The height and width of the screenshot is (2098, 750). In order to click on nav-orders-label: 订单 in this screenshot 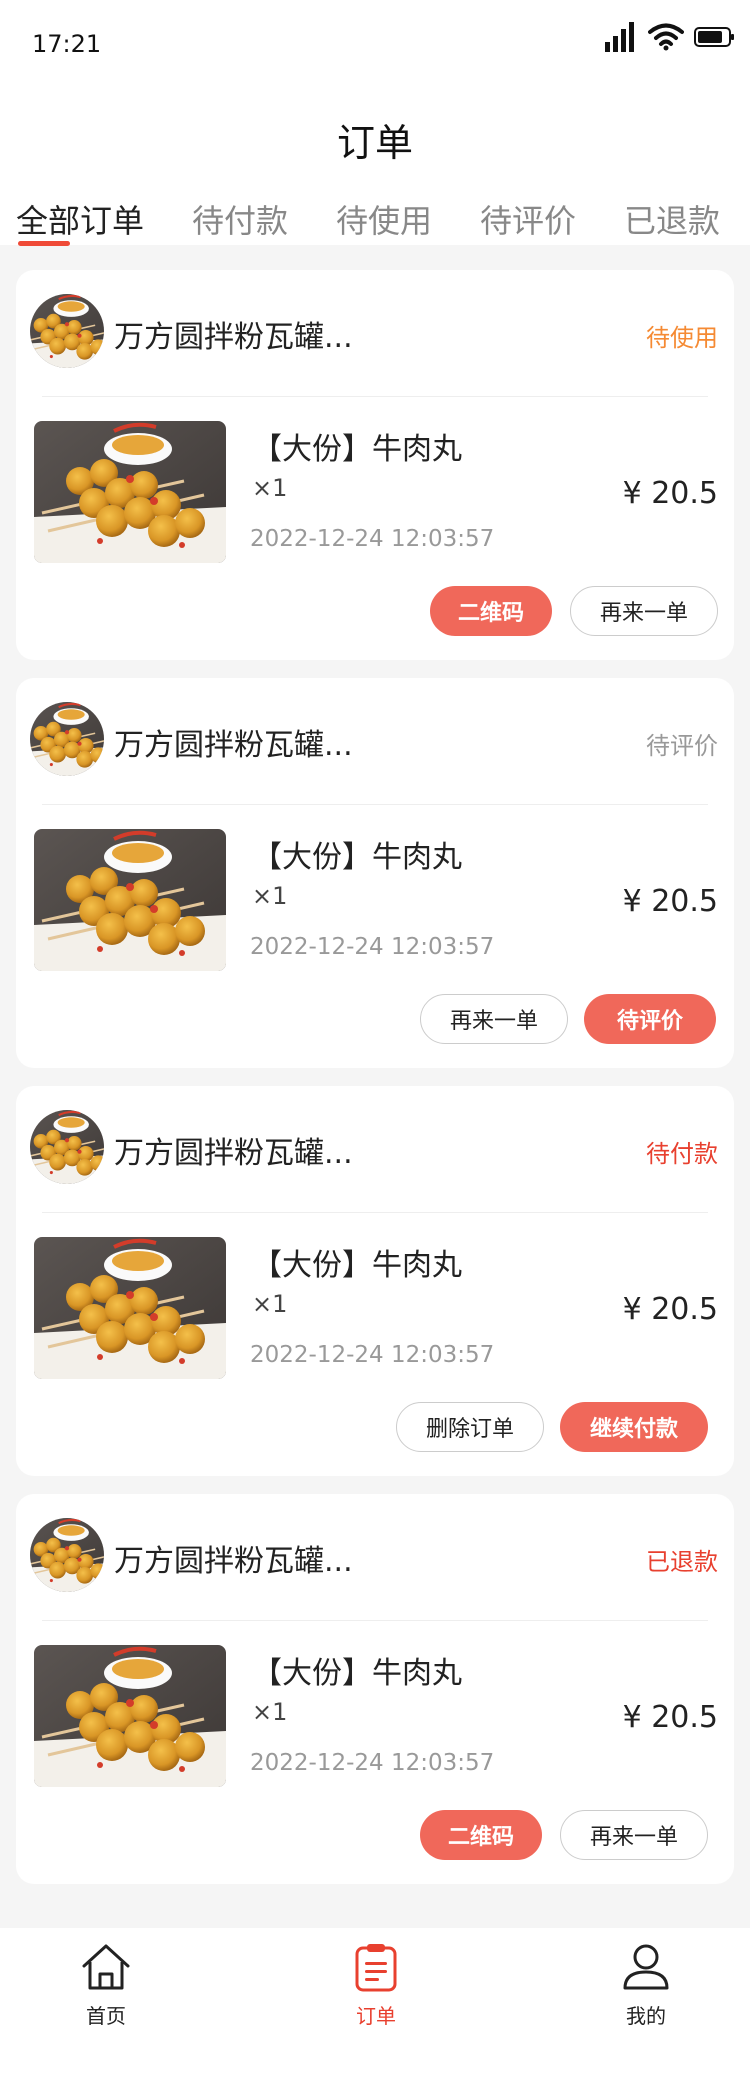, I will do `click(376, 2016)`.